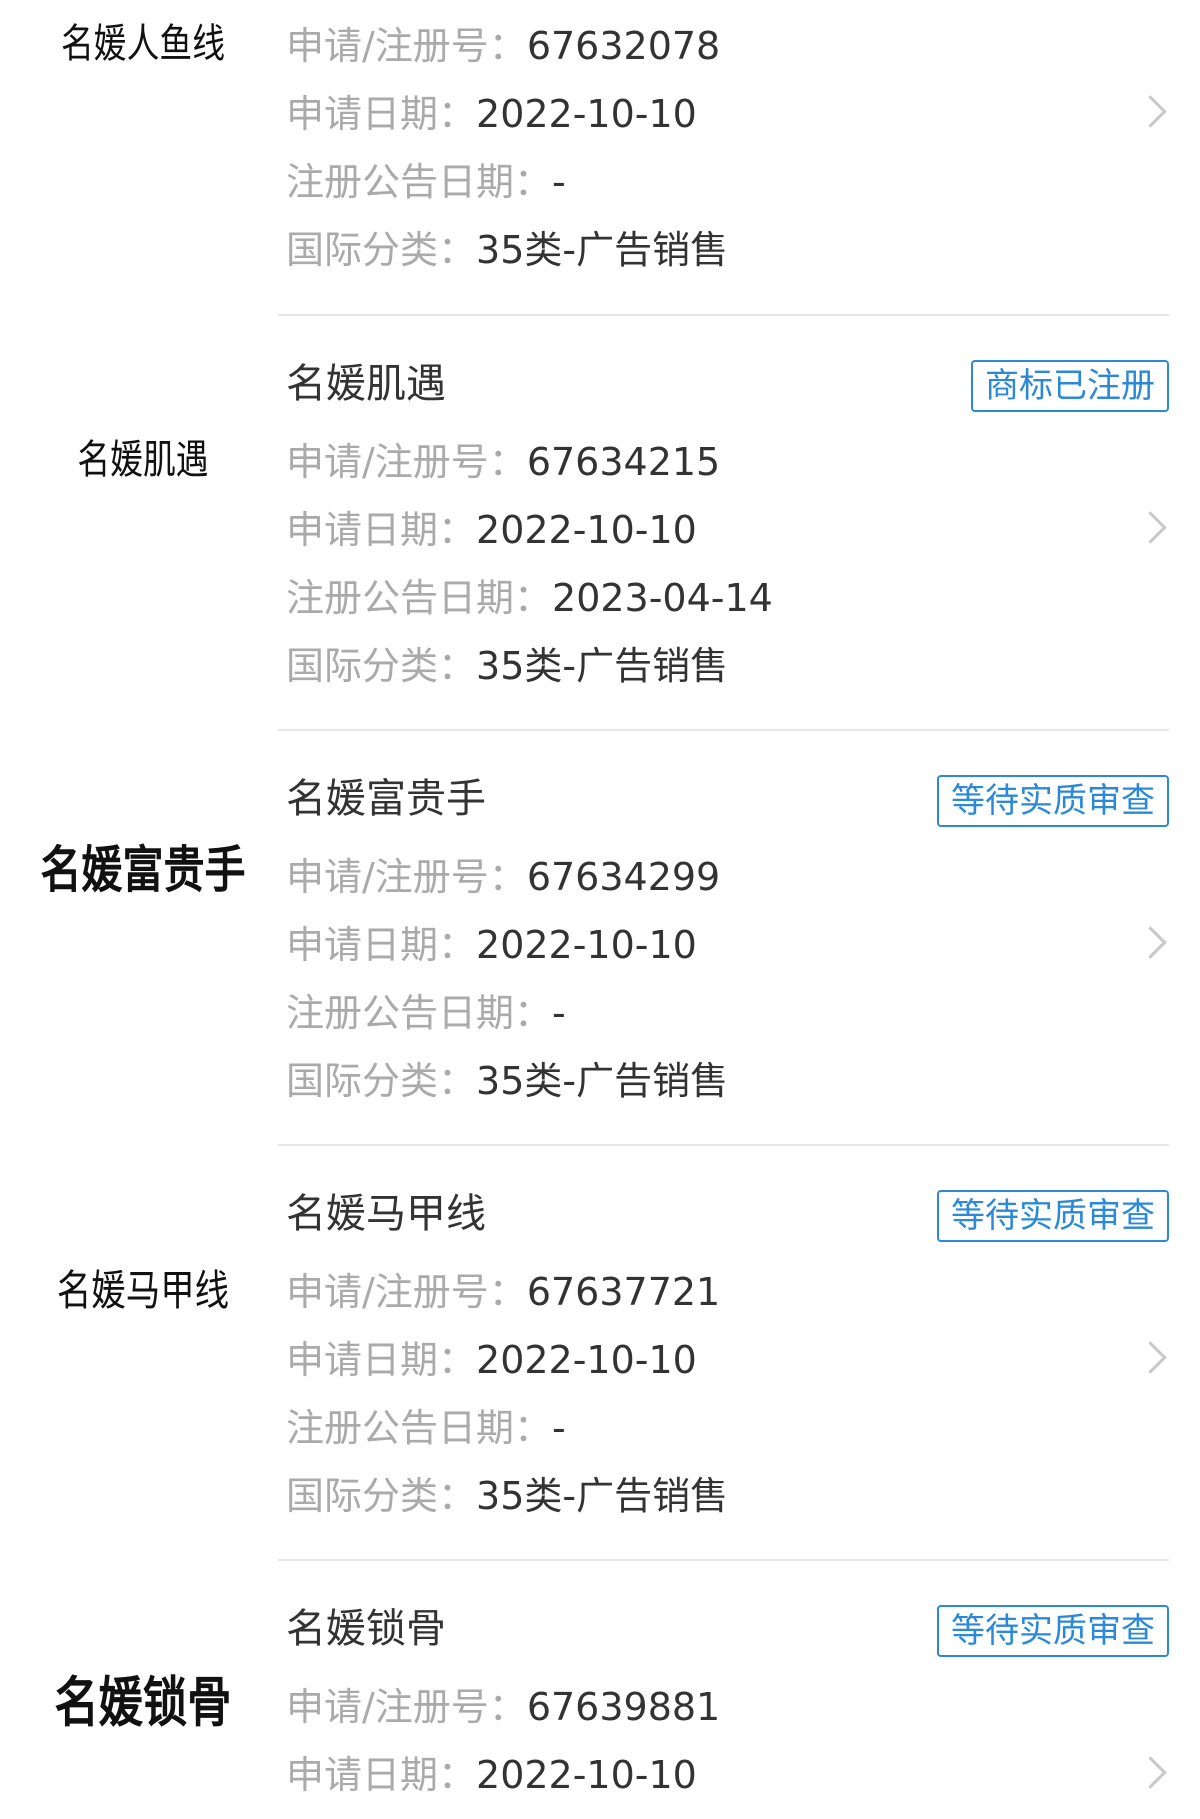 The height and width of the screenshot is (1819, 1200). Describe the element at coordinates (366, 384) in the screenshot. I see `trademark-name: 名媛肌遇` at that location.